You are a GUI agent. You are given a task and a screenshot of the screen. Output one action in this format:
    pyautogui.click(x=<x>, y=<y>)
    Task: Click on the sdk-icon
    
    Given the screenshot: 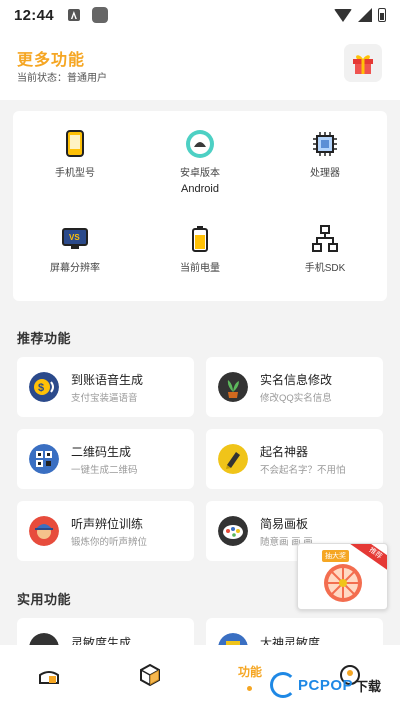 What is the action you would take?
    pyautogui.click(x=325, y=238)
    